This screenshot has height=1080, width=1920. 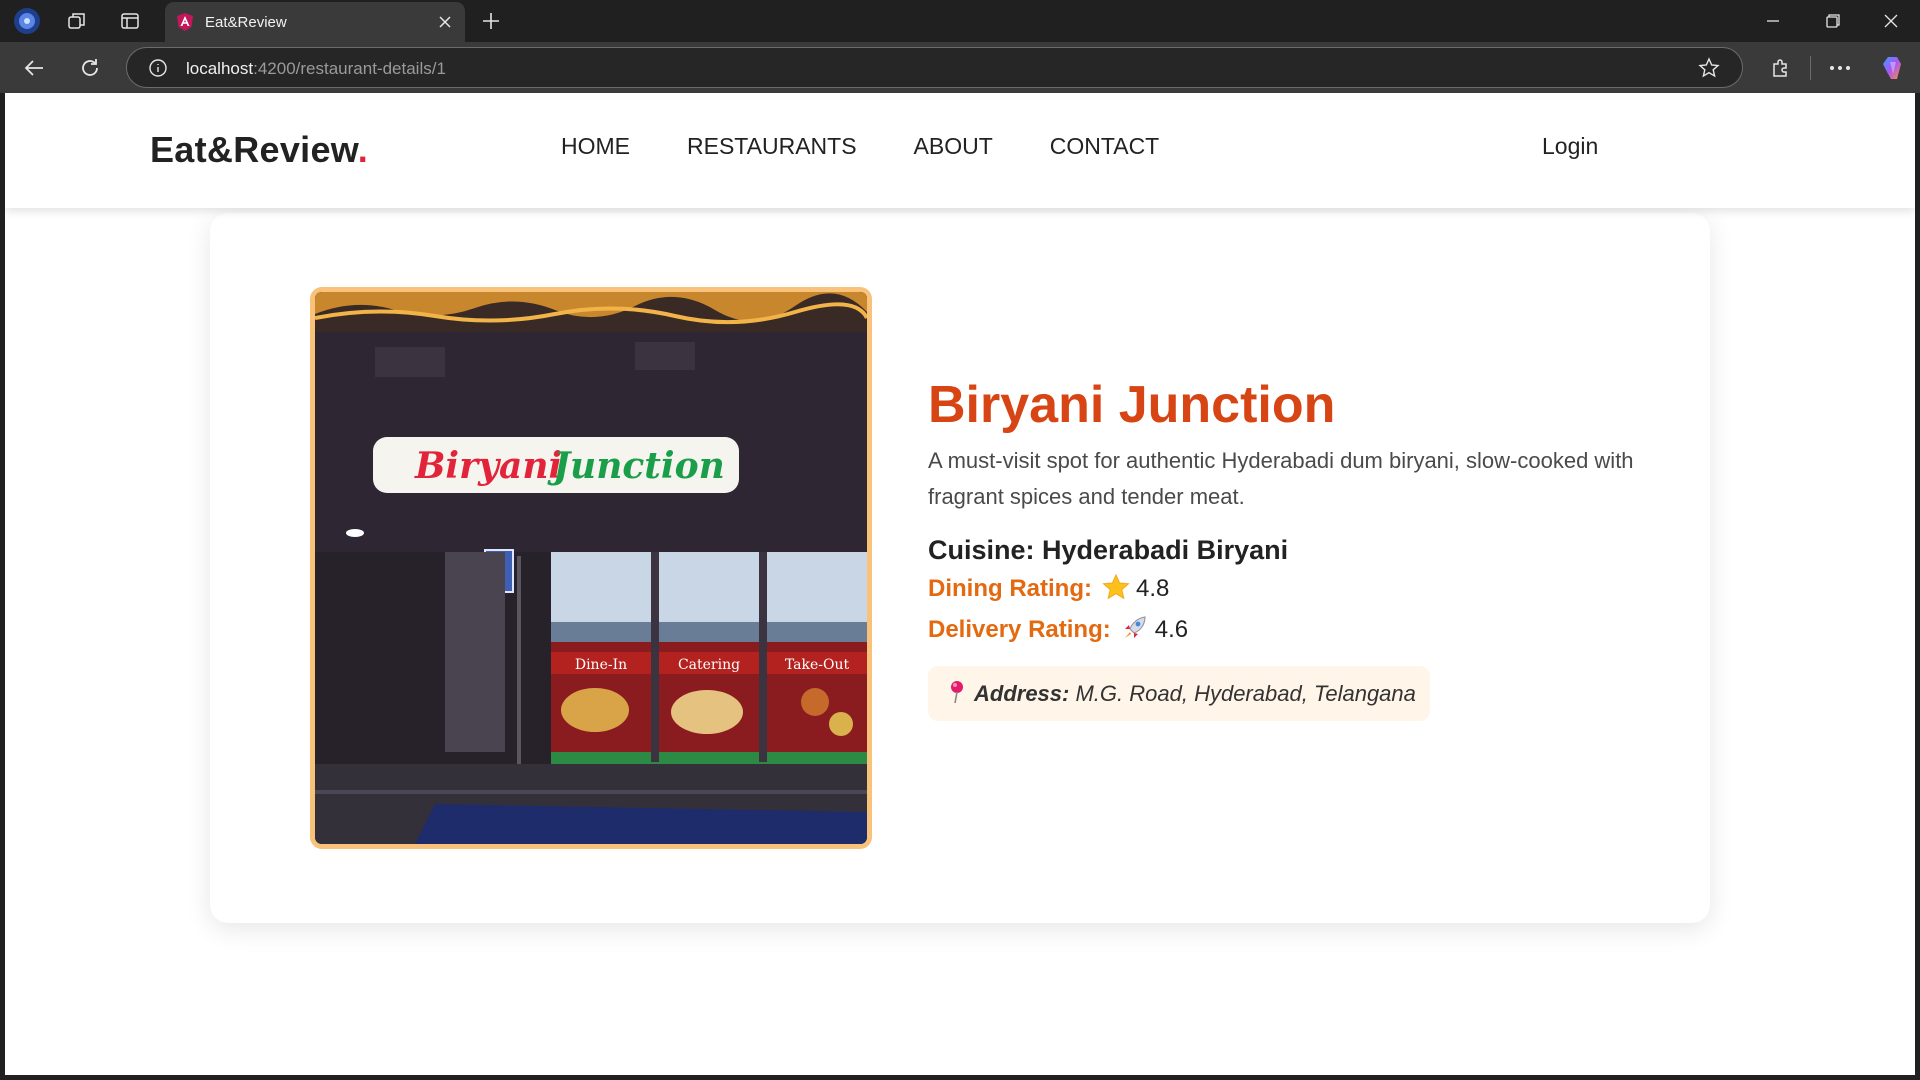 What do you see at coordinates (1116, 587) in the screenshot?
I see `star-icon` at bounding box center [1116, 587].